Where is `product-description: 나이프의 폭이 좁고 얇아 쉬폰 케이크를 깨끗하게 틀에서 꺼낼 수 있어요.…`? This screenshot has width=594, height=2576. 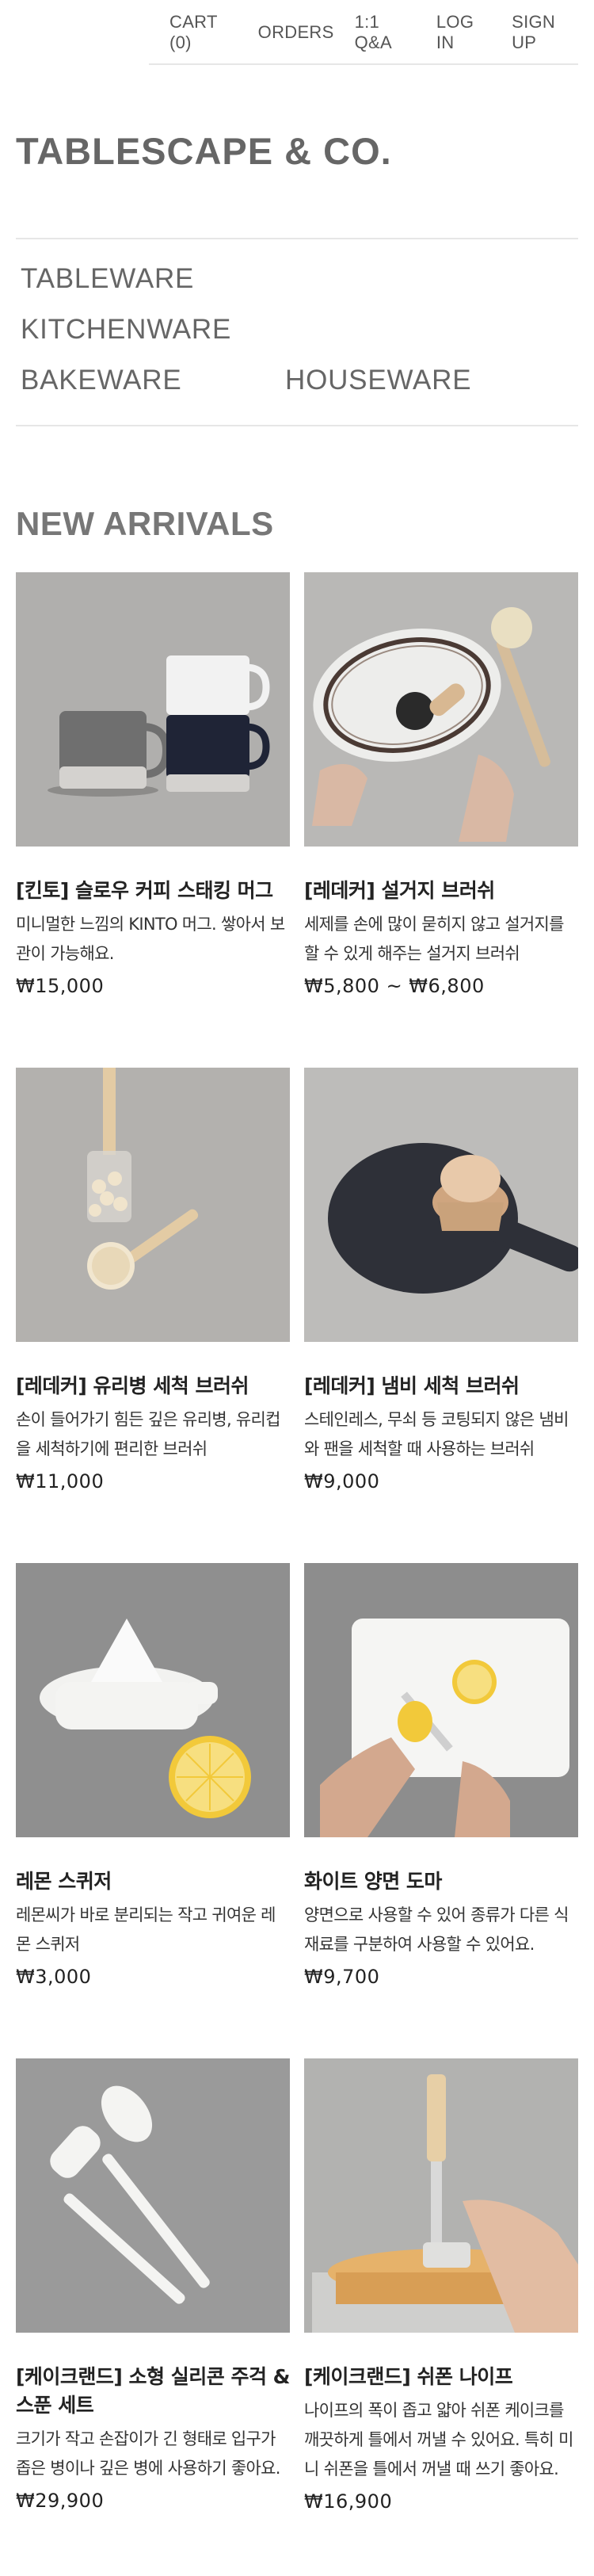
product-description: 나이프의 폭이 좁고 얇아 쉬폰 케이크를 깨끗하게 틀에서 꺼낼 수 있어요.… is located at coordinates (438, 2440).